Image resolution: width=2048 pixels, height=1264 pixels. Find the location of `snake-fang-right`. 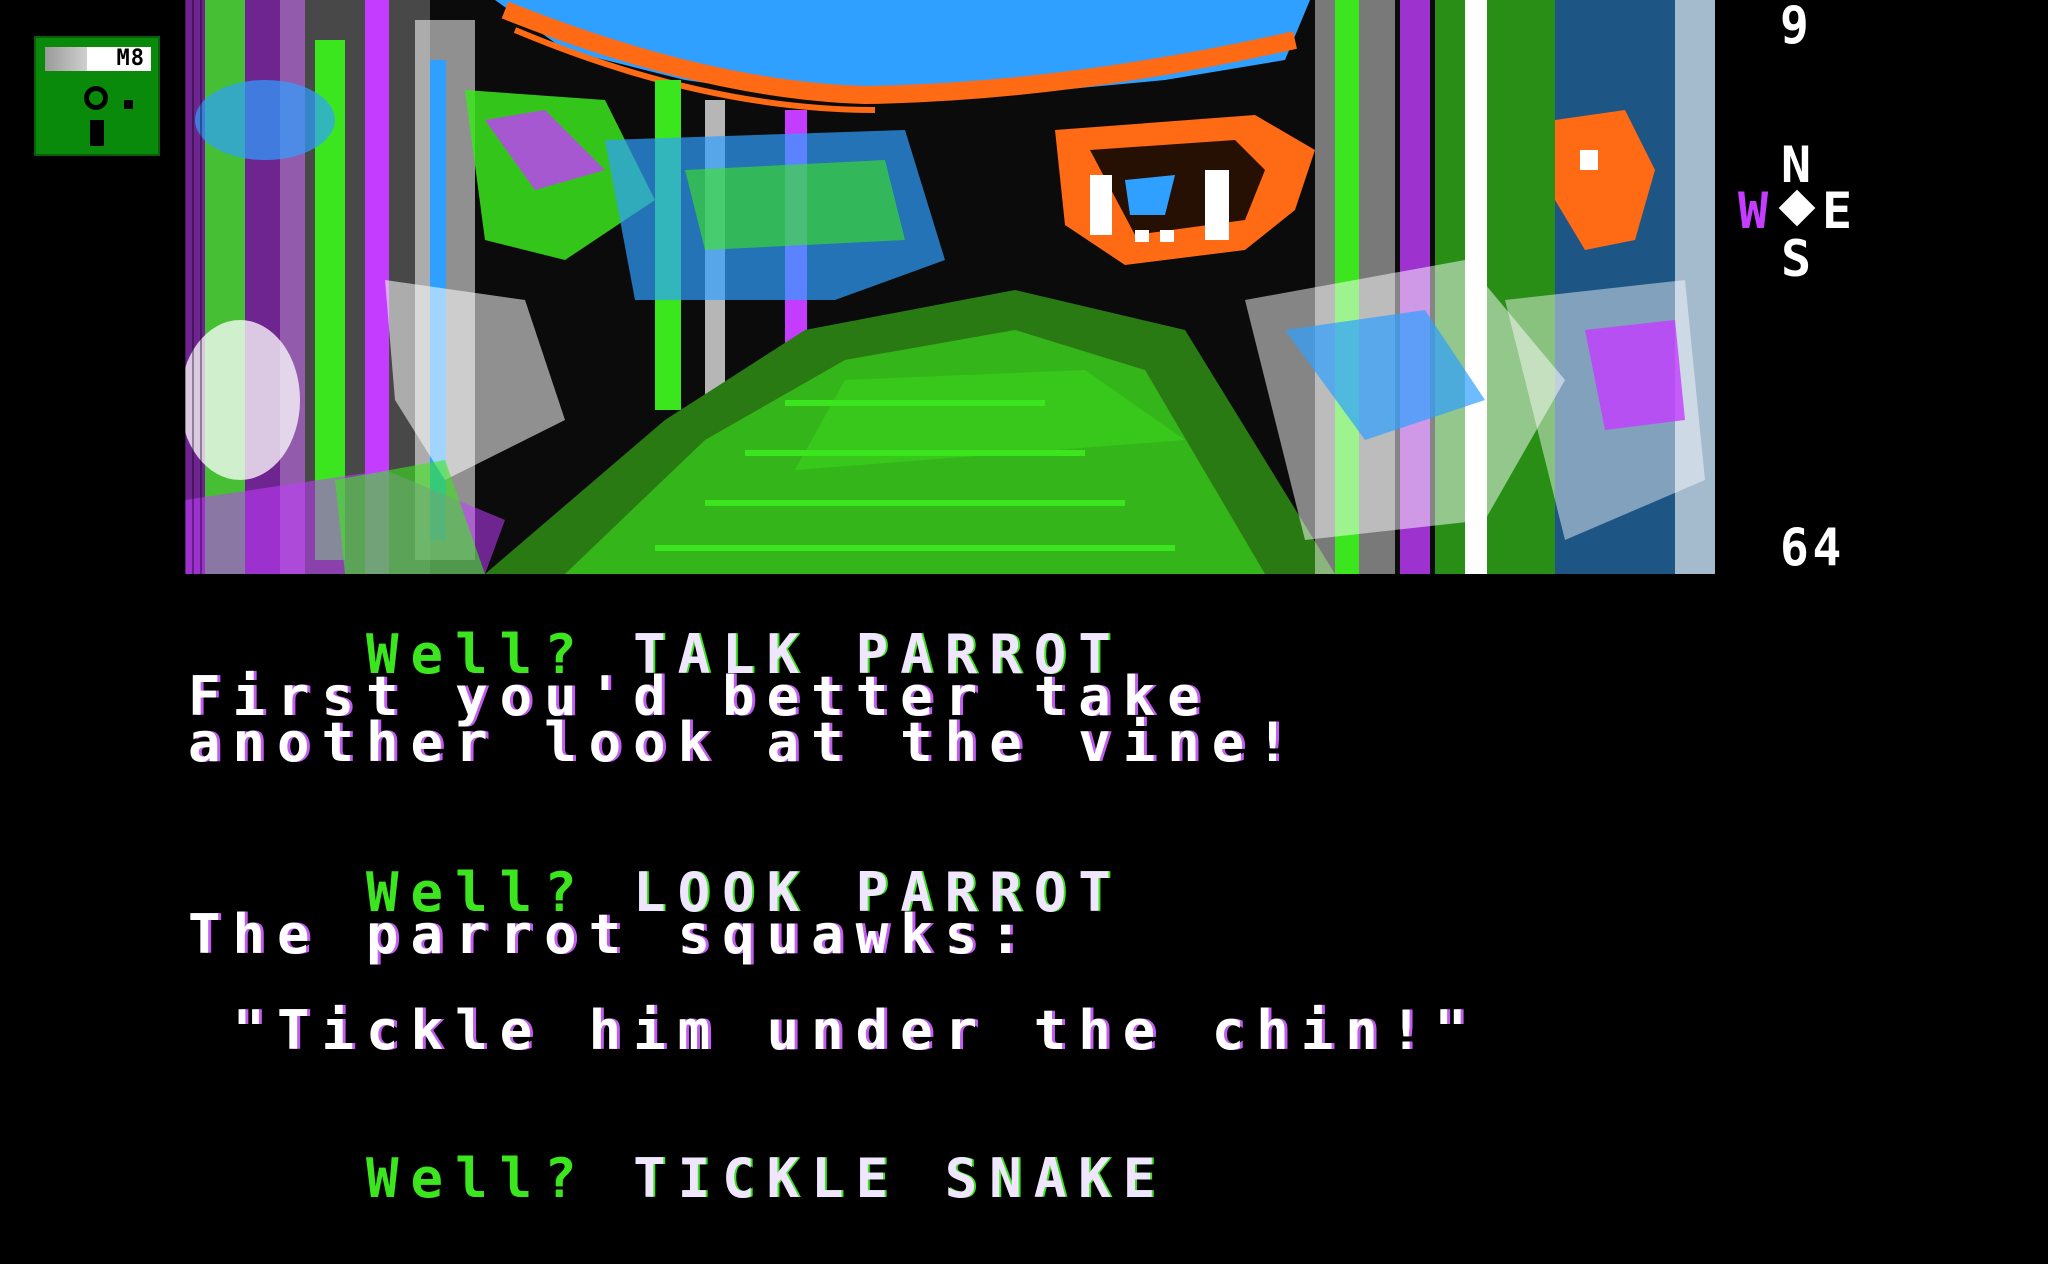

snake-fang-right is located at coordinates (1217, 205).